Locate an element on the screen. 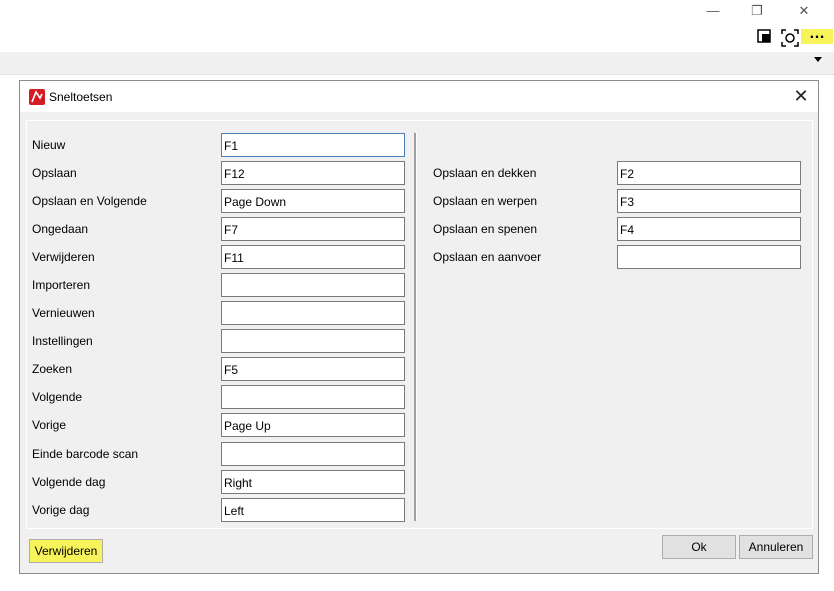 Image resolution: width=834 pixels, height=591 pixels. label-vorige: Vorige is located at coordinates (49, 425).